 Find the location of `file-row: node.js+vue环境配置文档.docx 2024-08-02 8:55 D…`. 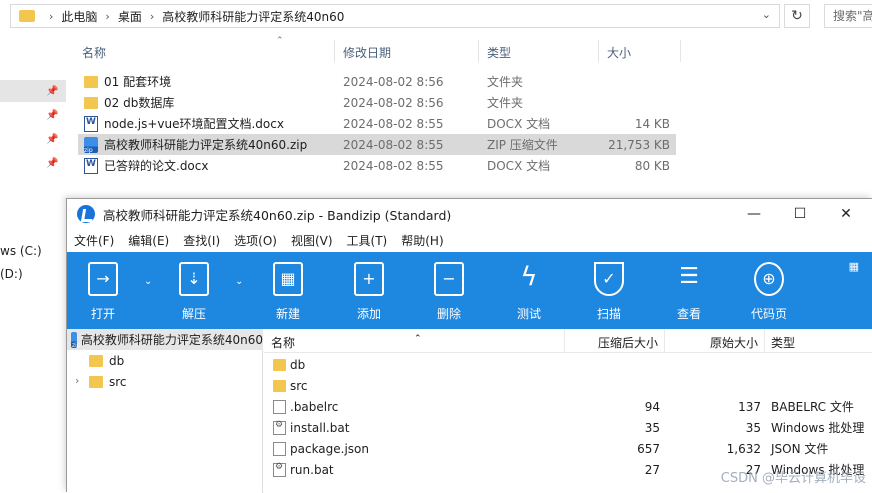

file-row: node.js+vue环境配置文档.docx 2024-08-02 8:55 D… is located at coordinates (377, 123).